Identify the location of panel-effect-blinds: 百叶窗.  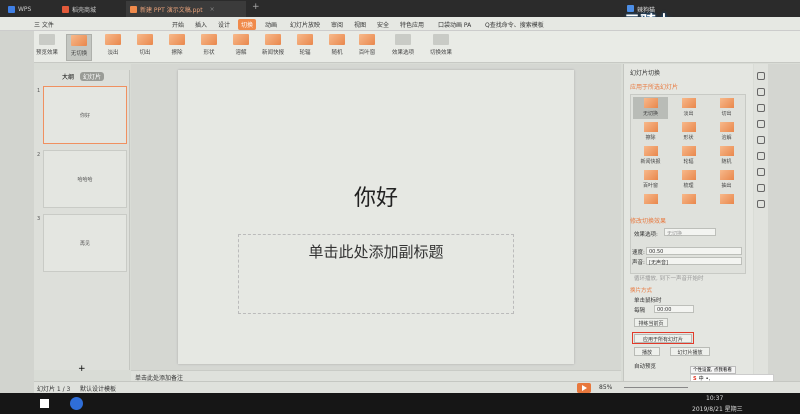
(650, 180).